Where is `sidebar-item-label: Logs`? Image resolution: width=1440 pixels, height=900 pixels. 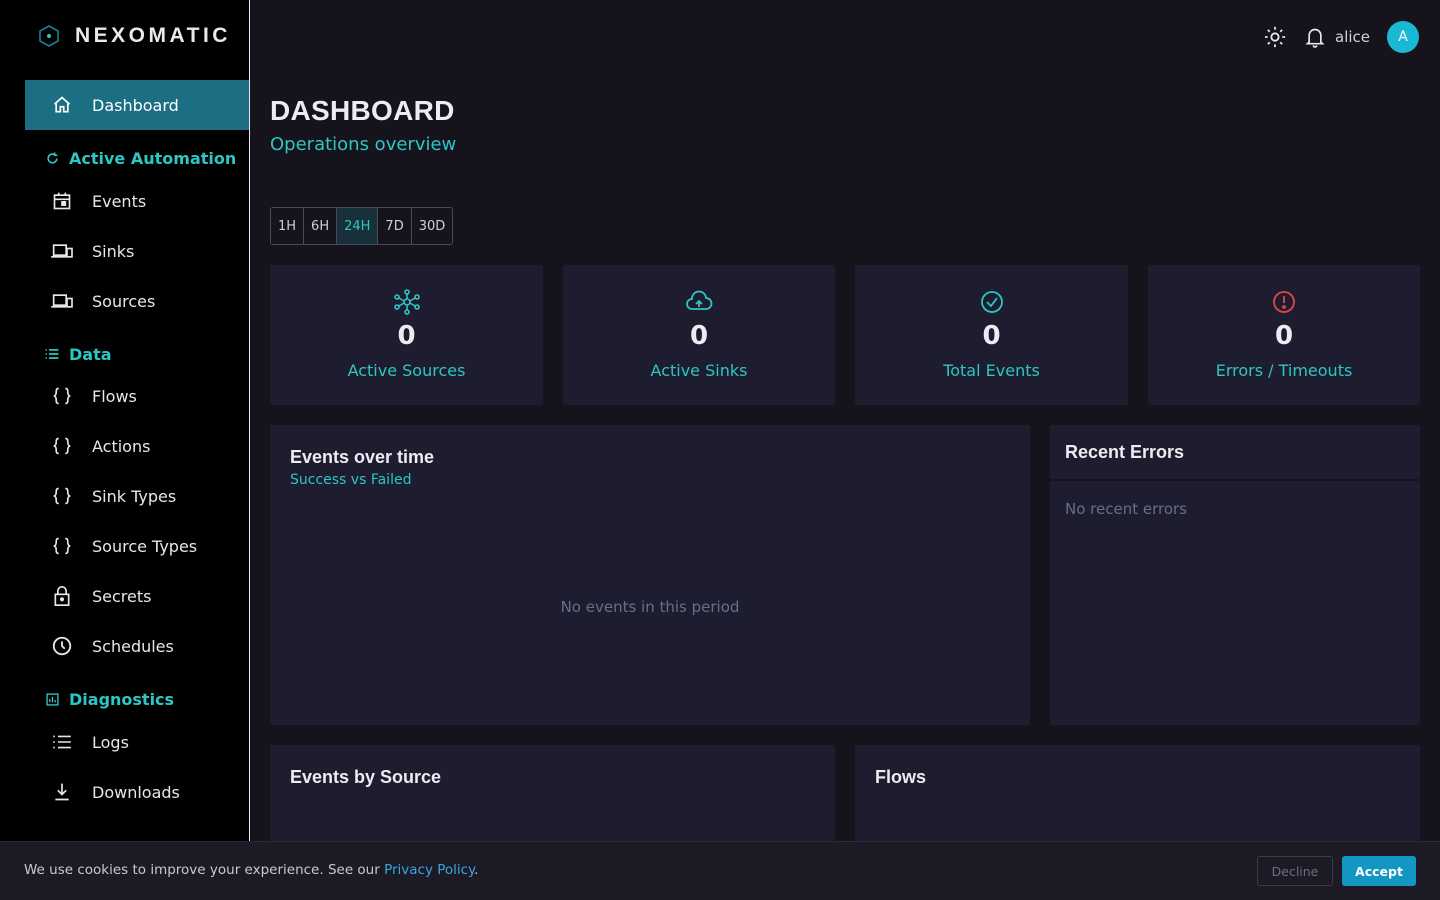
sidebar-item-label: Logs is located at coordinates (110, 742).